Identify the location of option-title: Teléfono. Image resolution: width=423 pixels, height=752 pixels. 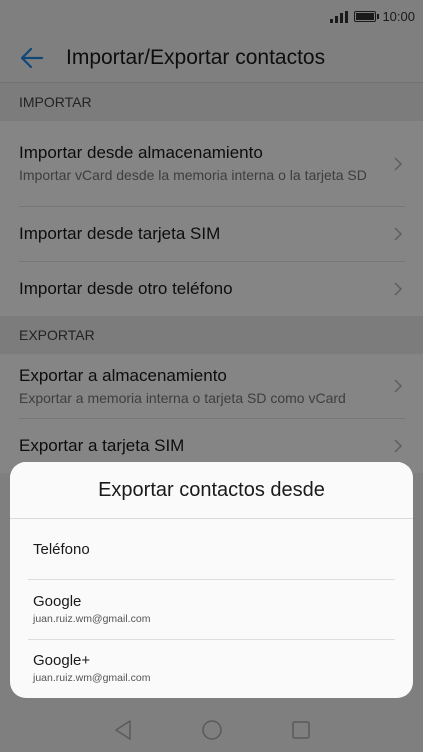
(61, 549).